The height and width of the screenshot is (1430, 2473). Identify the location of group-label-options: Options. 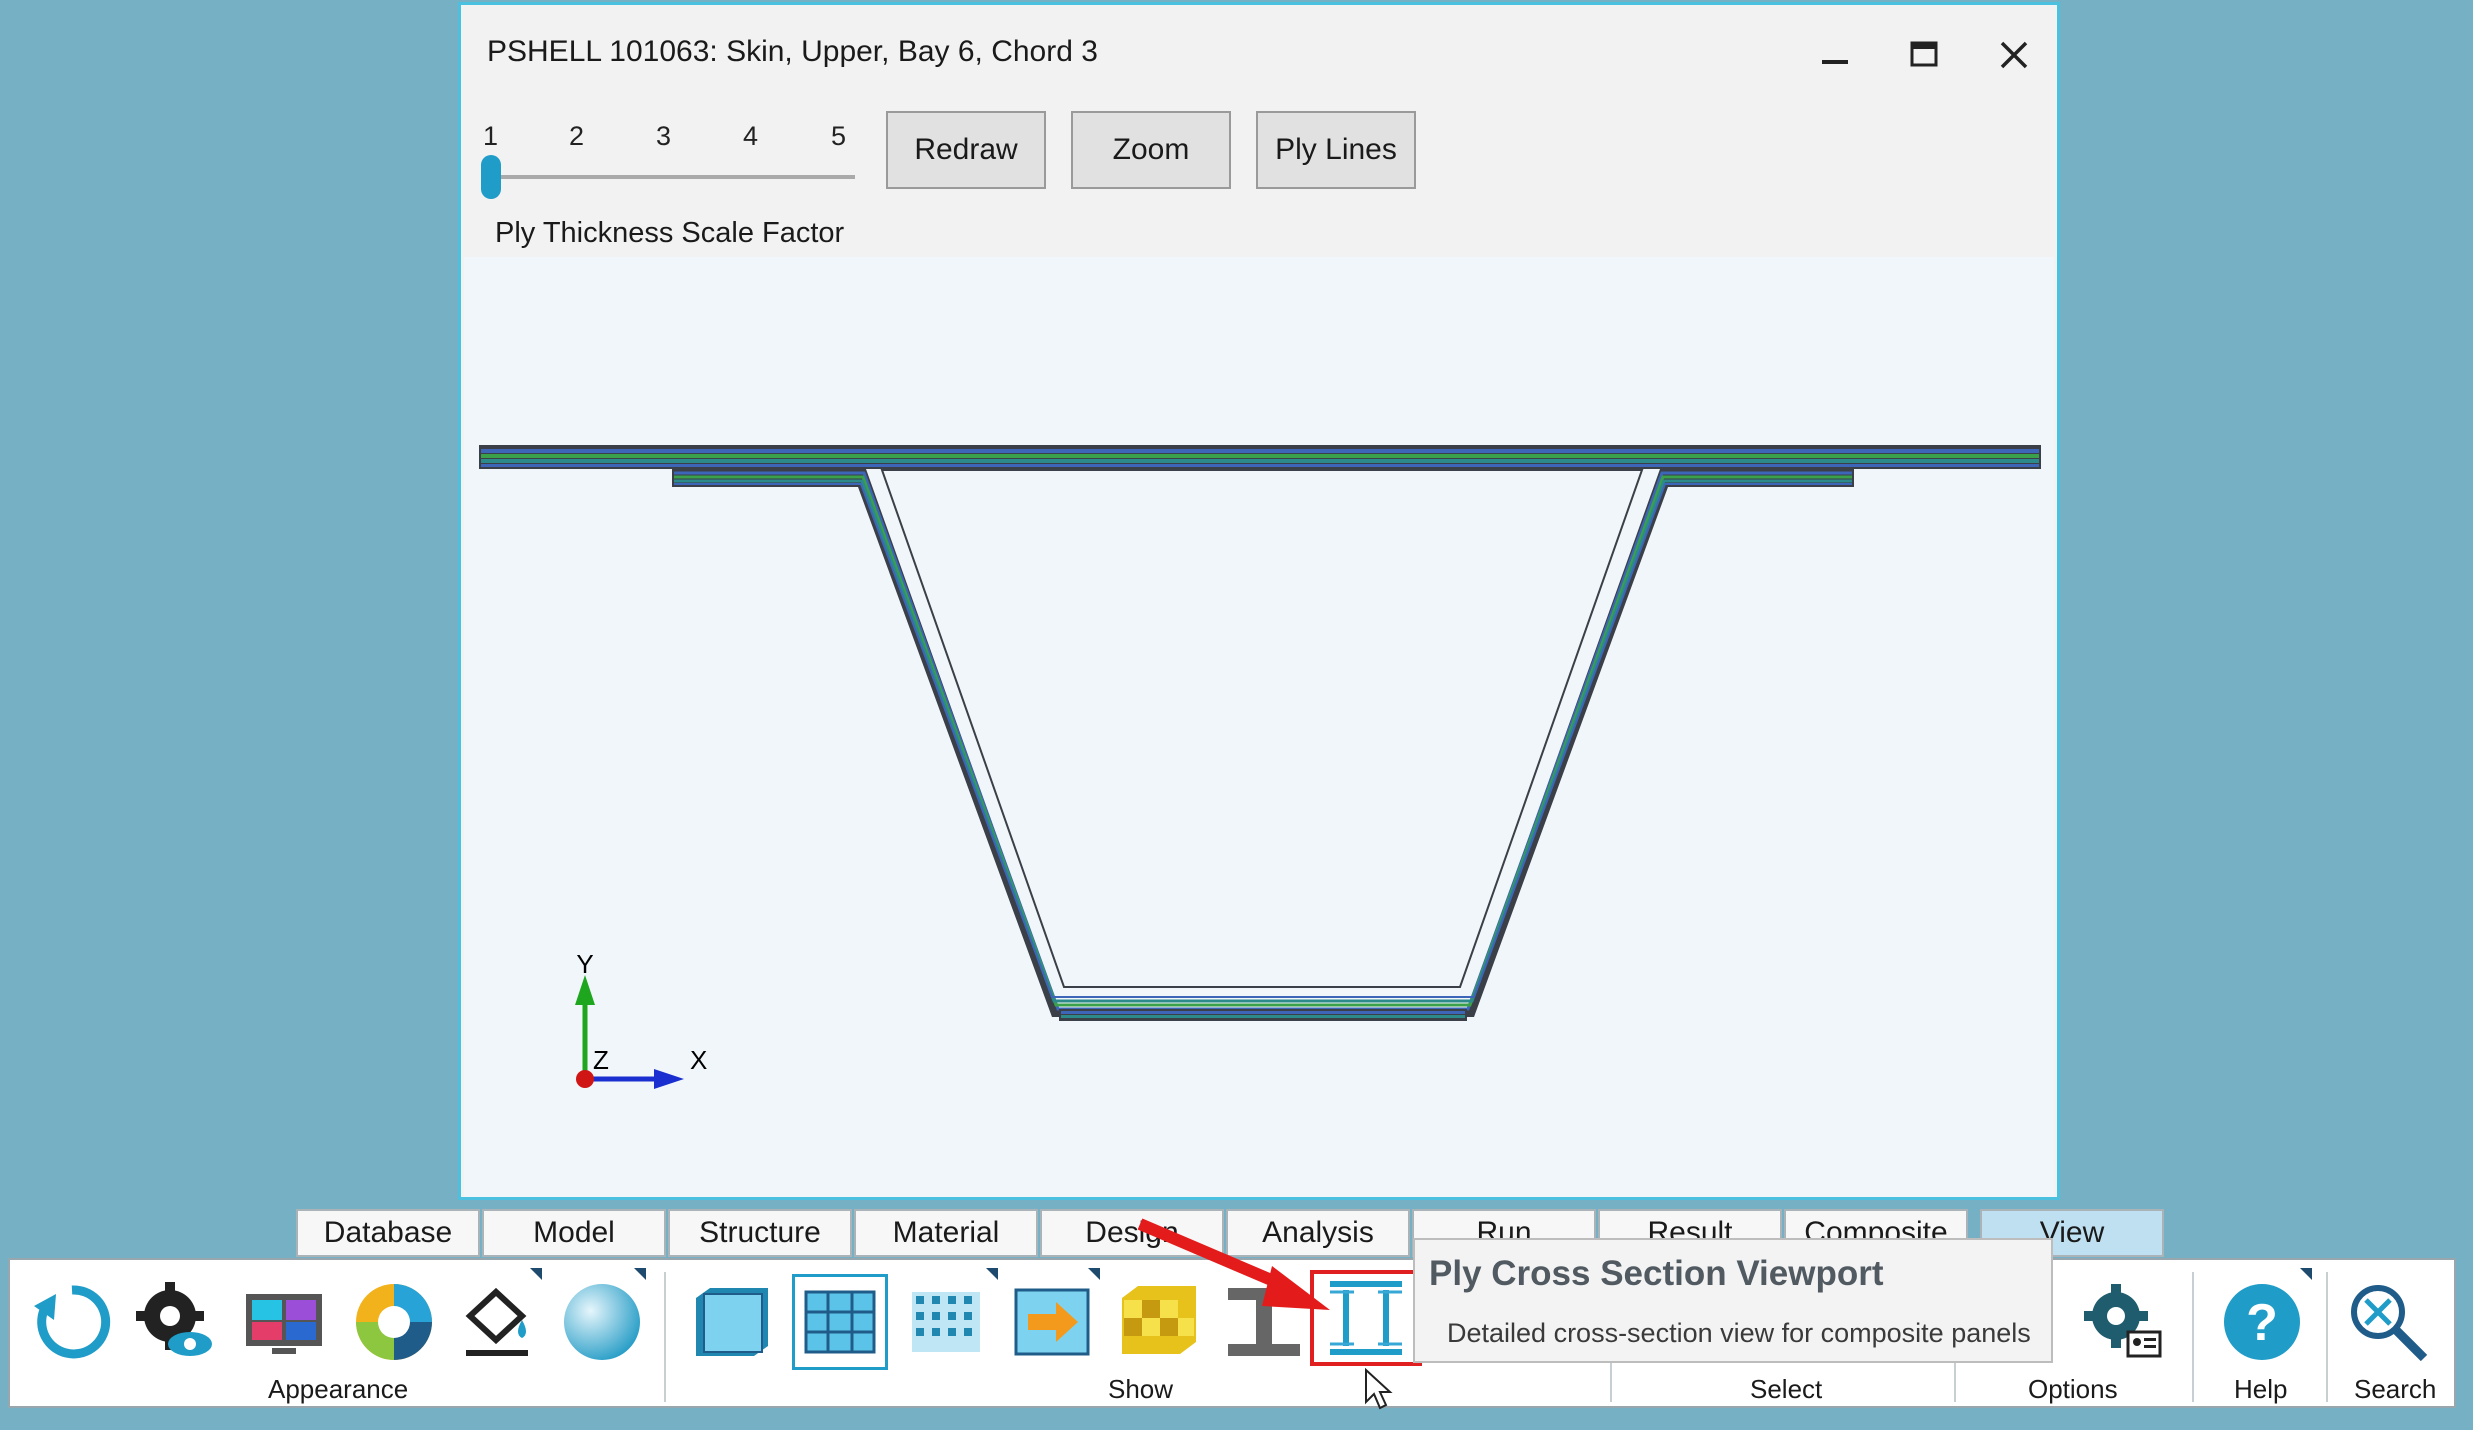
(2073, 1389).